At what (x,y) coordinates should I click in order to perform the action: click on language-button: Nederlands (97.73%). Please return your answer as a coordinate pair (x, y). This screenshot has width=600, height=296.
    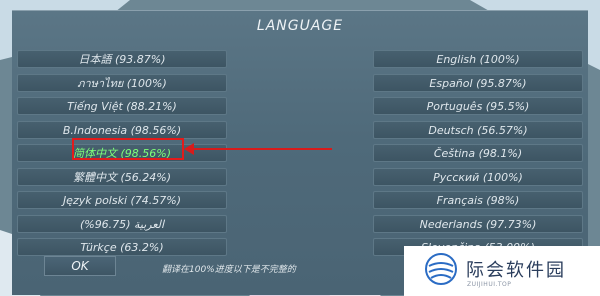
    Looking at the image, I should click on (478, 224).